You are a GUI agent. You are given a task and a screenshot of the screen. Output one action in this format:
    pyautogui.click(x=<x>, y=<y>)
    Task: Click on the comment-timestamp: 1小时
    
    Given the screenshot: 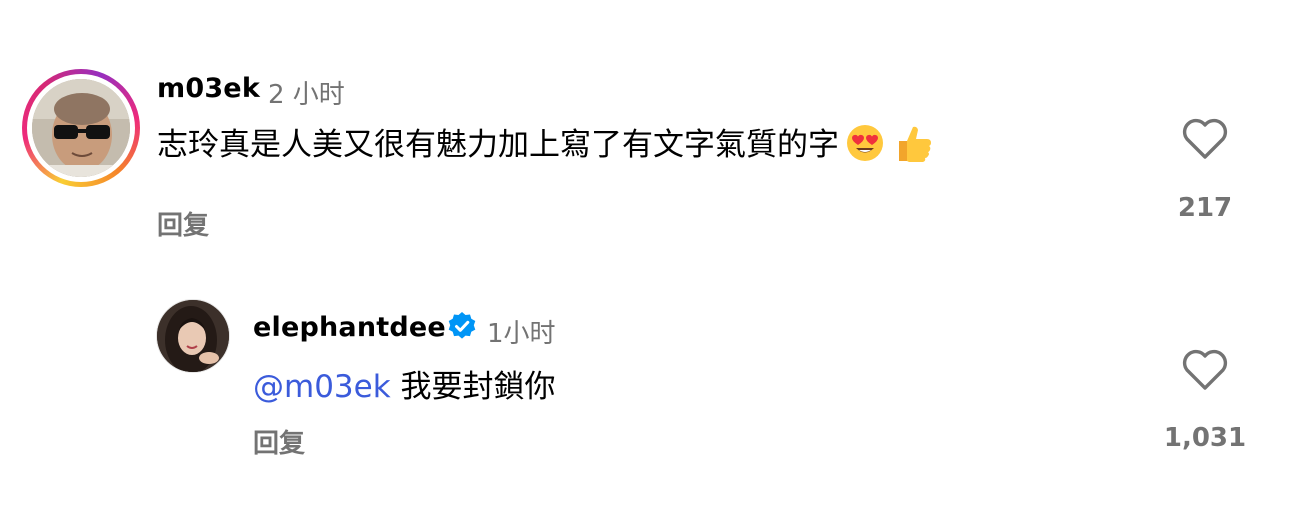 What is the action you would take?
    pyautogui.click(x=521, y=334)
    